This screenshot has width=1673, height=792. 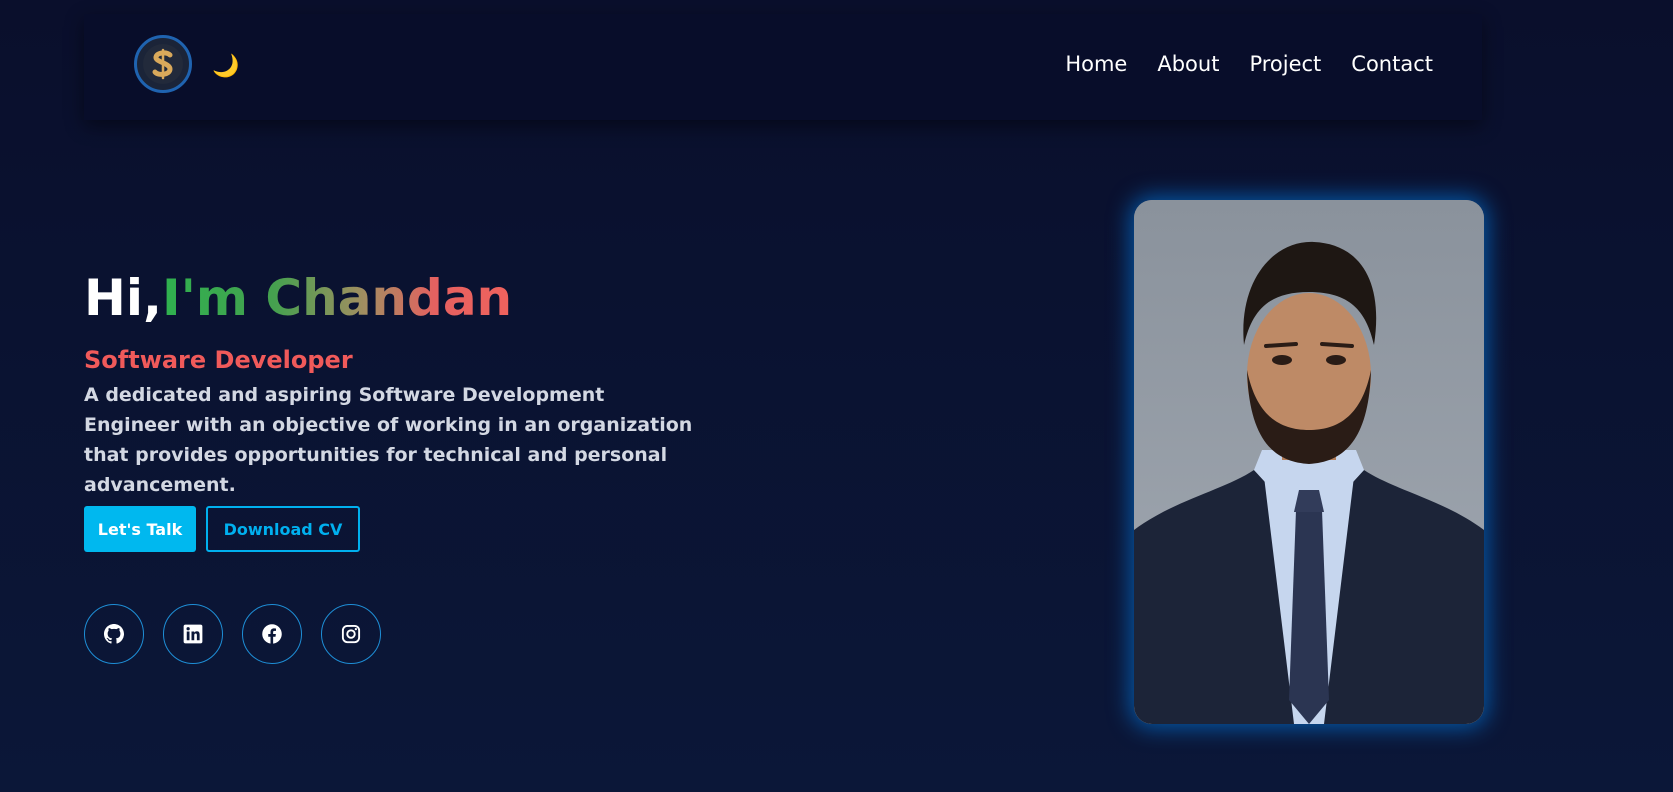 I want to click on nav-link-contact: Contact, so click(x=1392, y=64).